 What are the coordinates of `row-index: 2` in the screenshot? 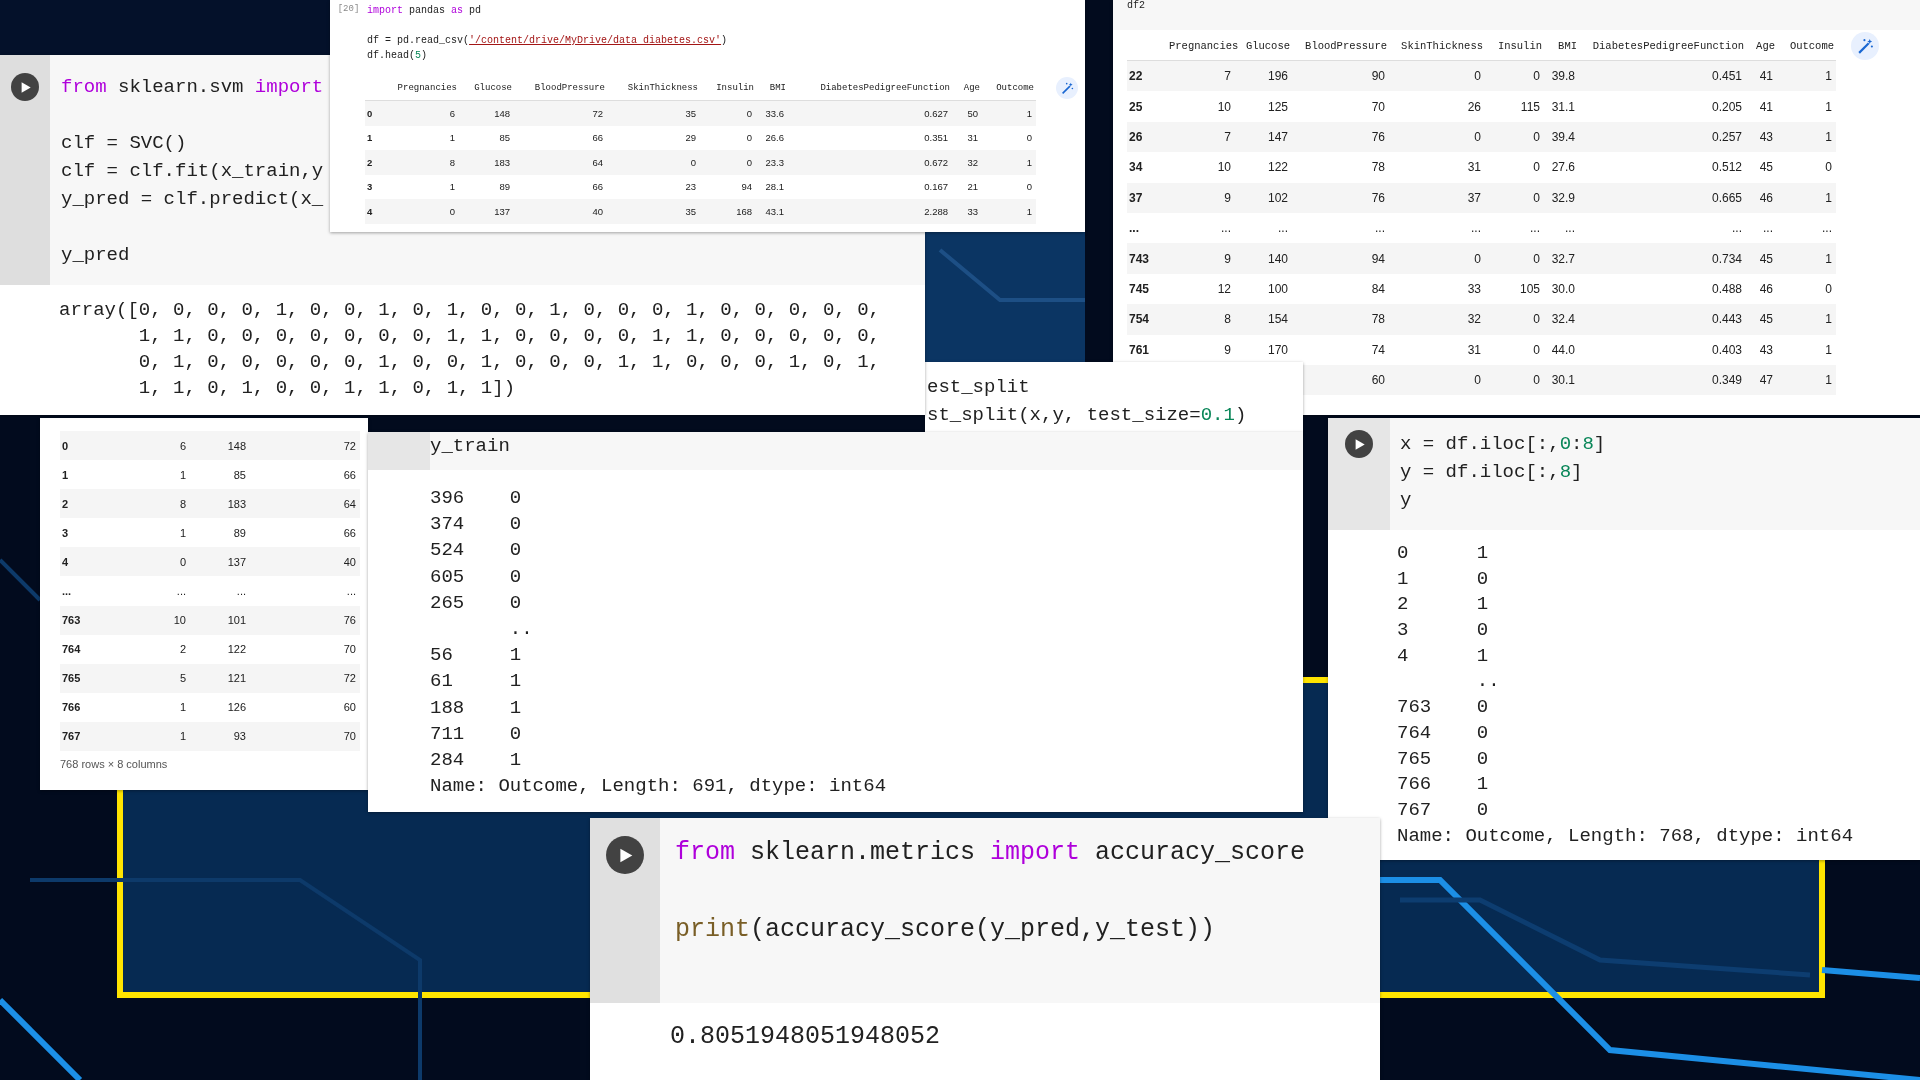 It's located at (379, 162).